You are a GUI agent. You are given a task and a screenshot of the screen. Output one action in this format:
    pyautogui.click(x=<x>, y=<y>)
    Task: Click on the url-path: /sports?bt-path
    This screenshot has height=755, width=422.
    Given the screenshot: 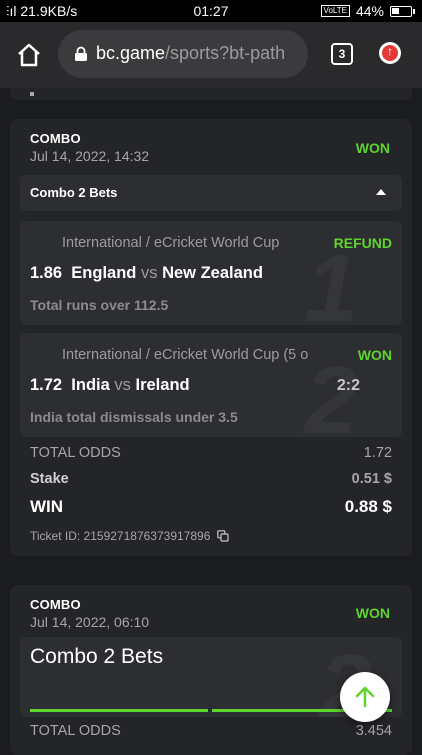 What is the action you would take?
    pyautogui.click(x=225, y=53)
    